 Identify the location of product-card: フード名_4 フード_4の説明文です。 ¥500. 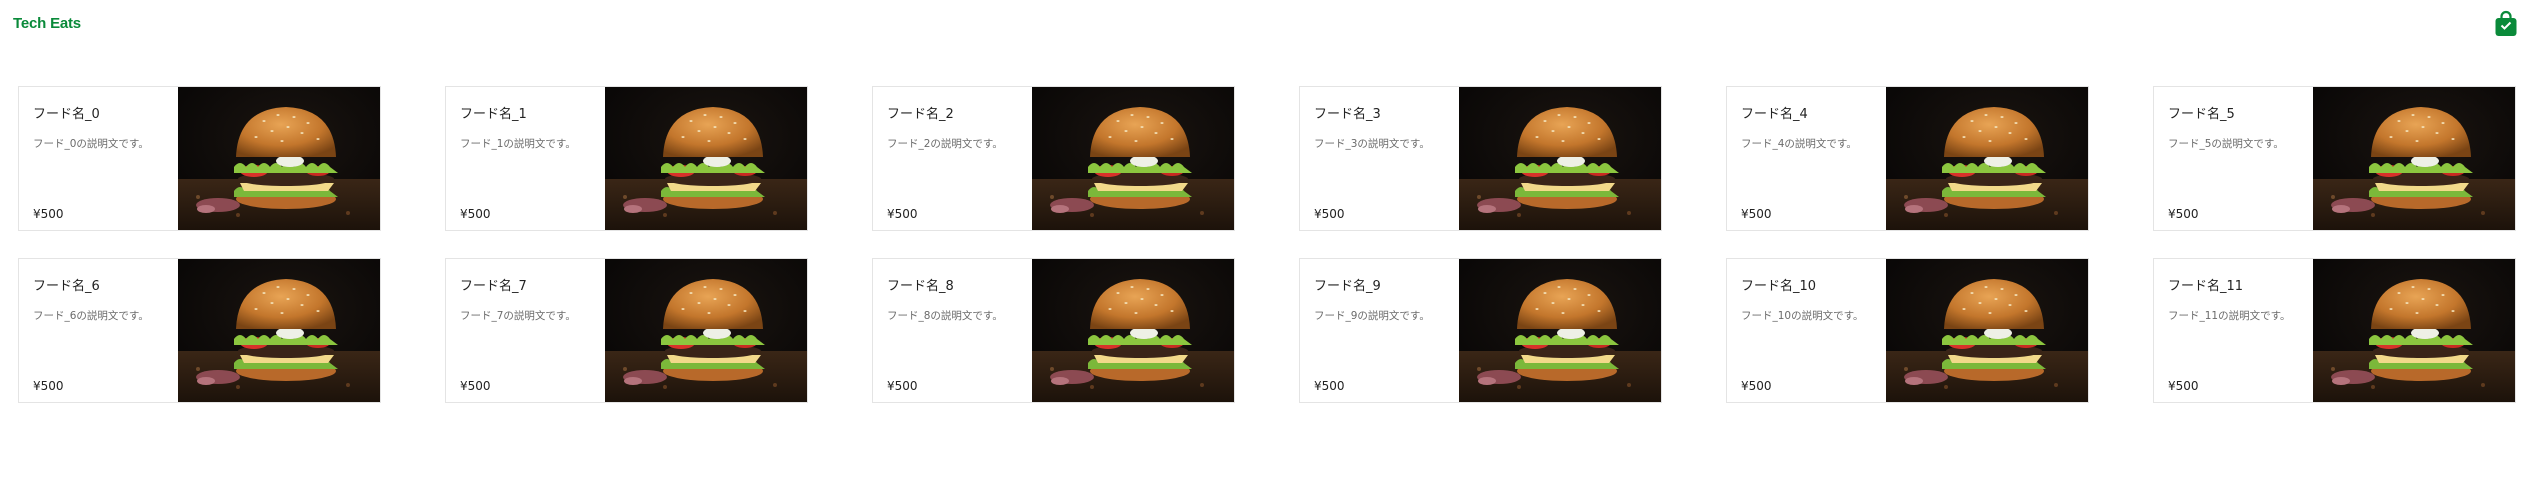
(1907, 158).